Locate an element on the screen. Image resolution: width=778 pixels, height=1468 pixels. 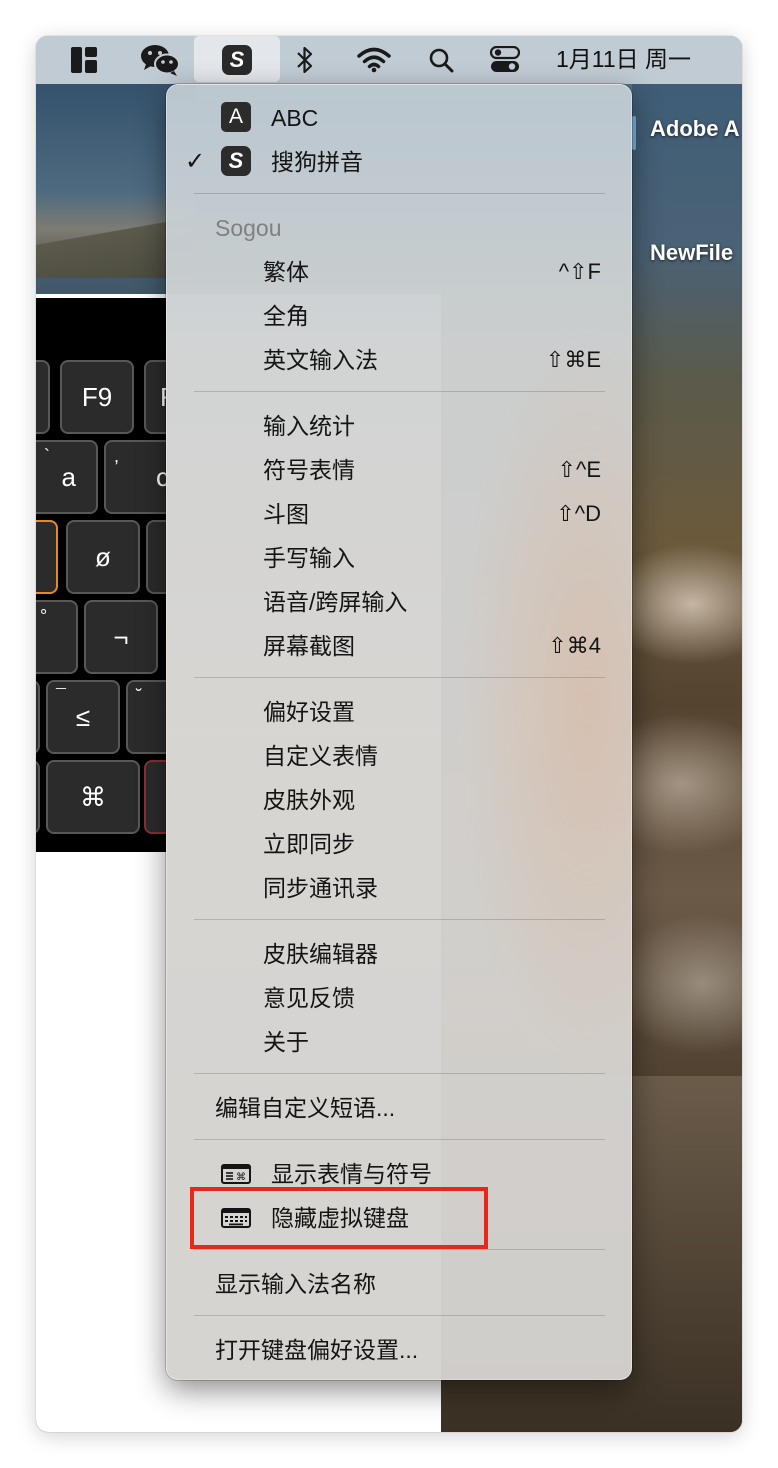
emoji-symbols-icon: ⌘ is located at coordinates (236, 1174).